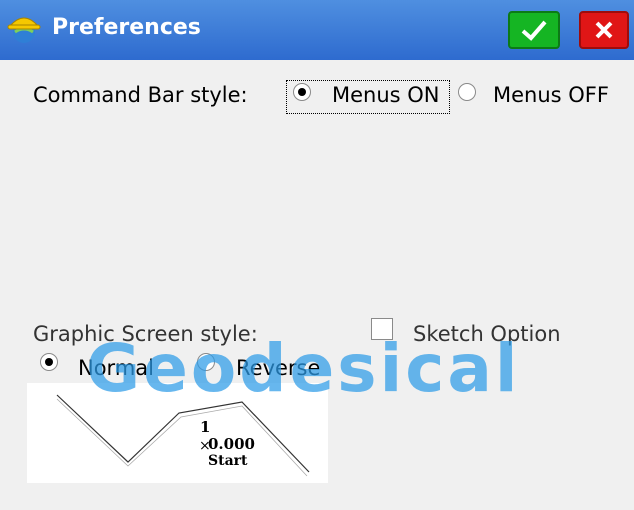 Image resolution: width=634 pixels, height=510 pixels. I want to click on command-bar-style-label: Command Bar style:, so click(140, 95).